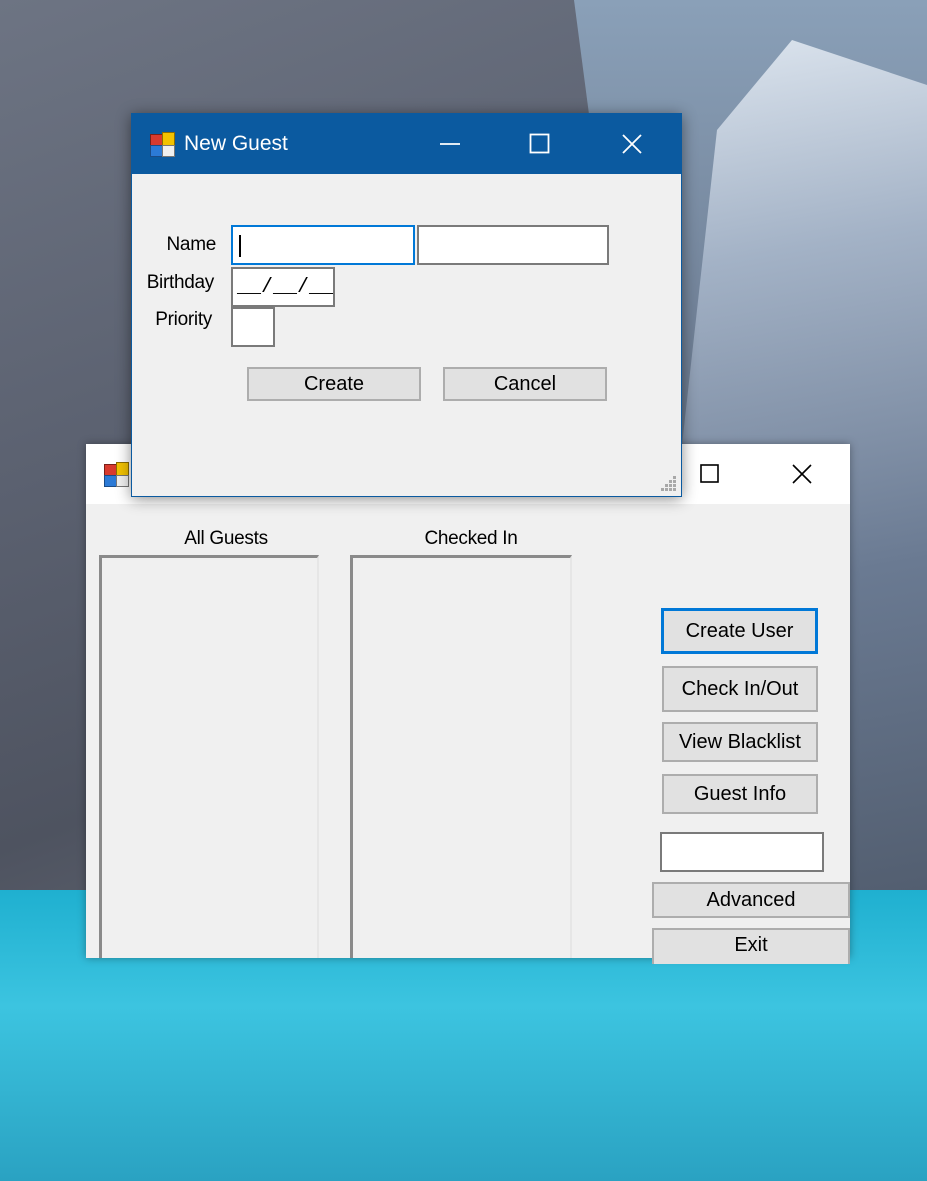 The height and width of the screenshot is (1181, 927). Describe the element at coordinates (669, 484) in the screenshot. I see `resize-grip-icon` at that location.